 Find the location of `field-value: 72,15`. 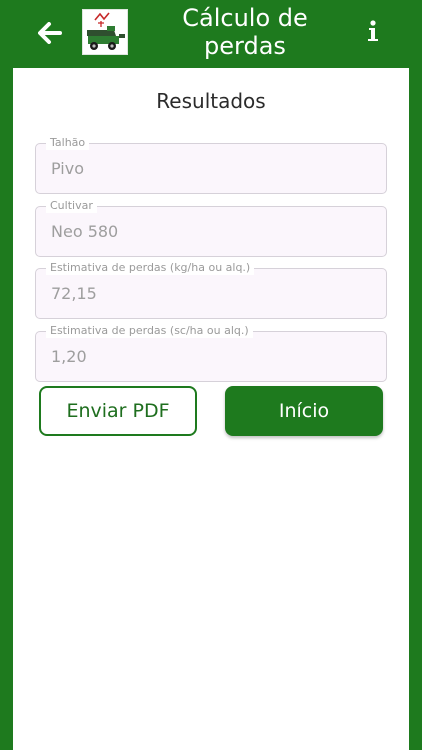

field-value: 72,15 is located at coordinates (74, 293).